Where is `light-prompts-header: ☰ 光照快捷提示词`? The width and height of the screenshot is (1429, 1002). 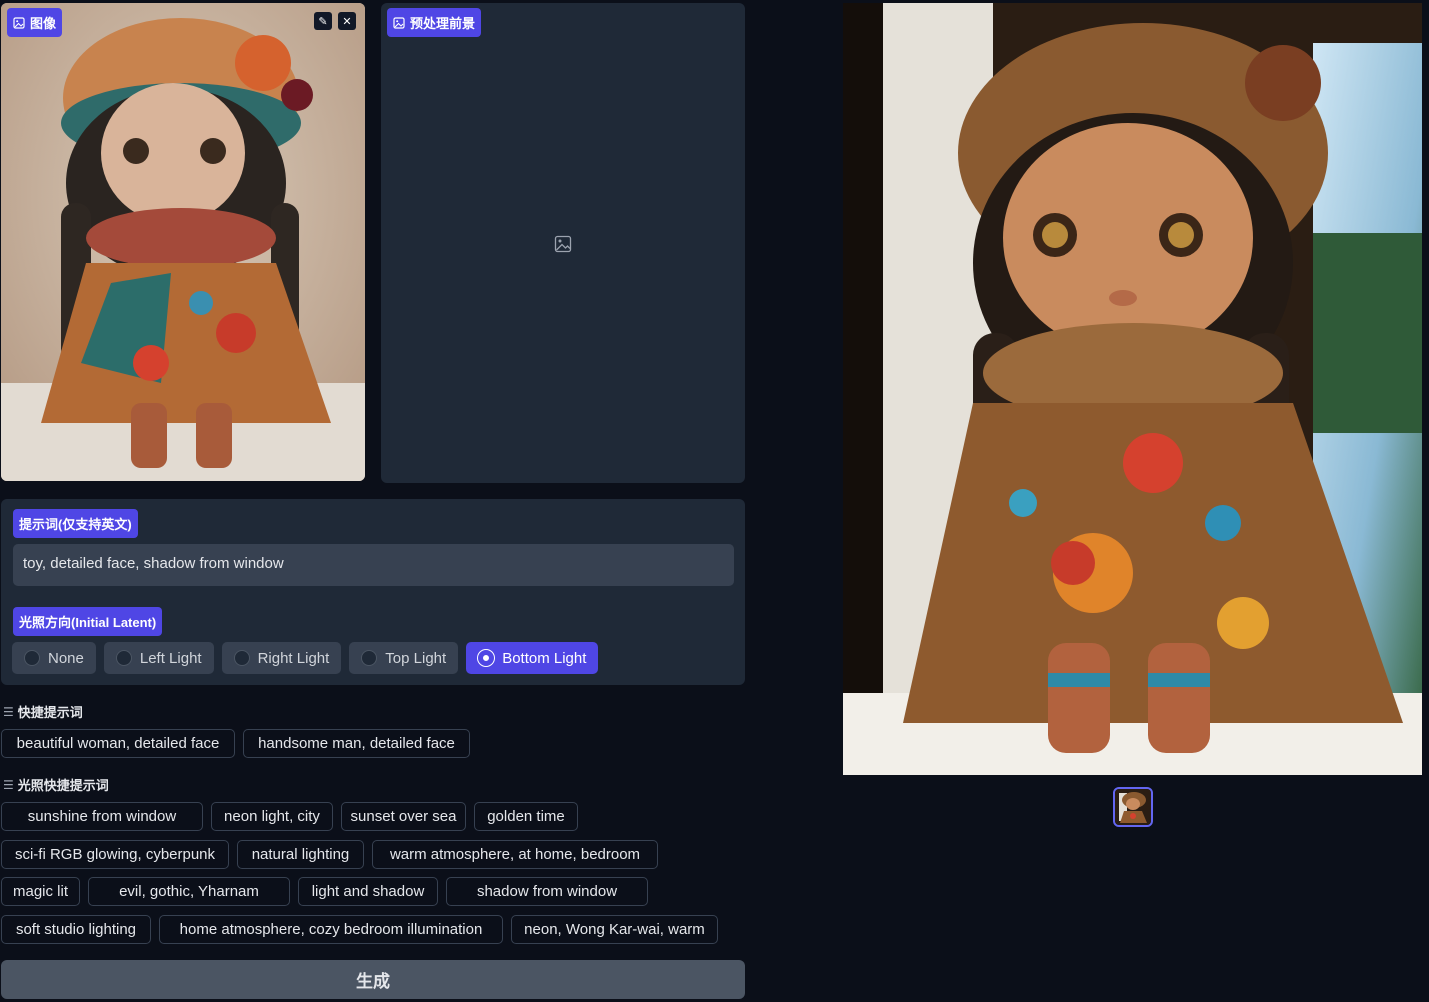
light-prompts-header: ☰ 光照快捷提示词 is located at coordinates (56, 784).